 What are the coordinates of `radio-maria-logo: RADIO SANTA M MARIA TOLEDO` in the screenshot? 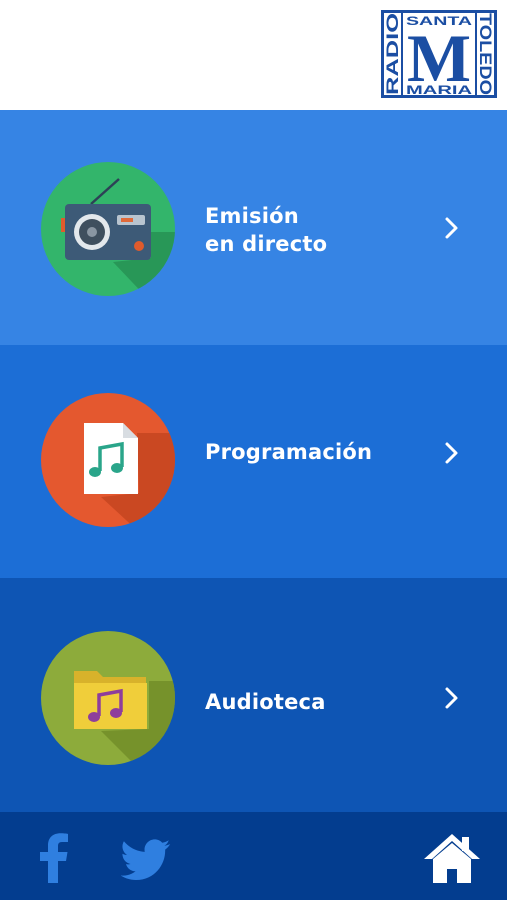 It's located at (439, 54).